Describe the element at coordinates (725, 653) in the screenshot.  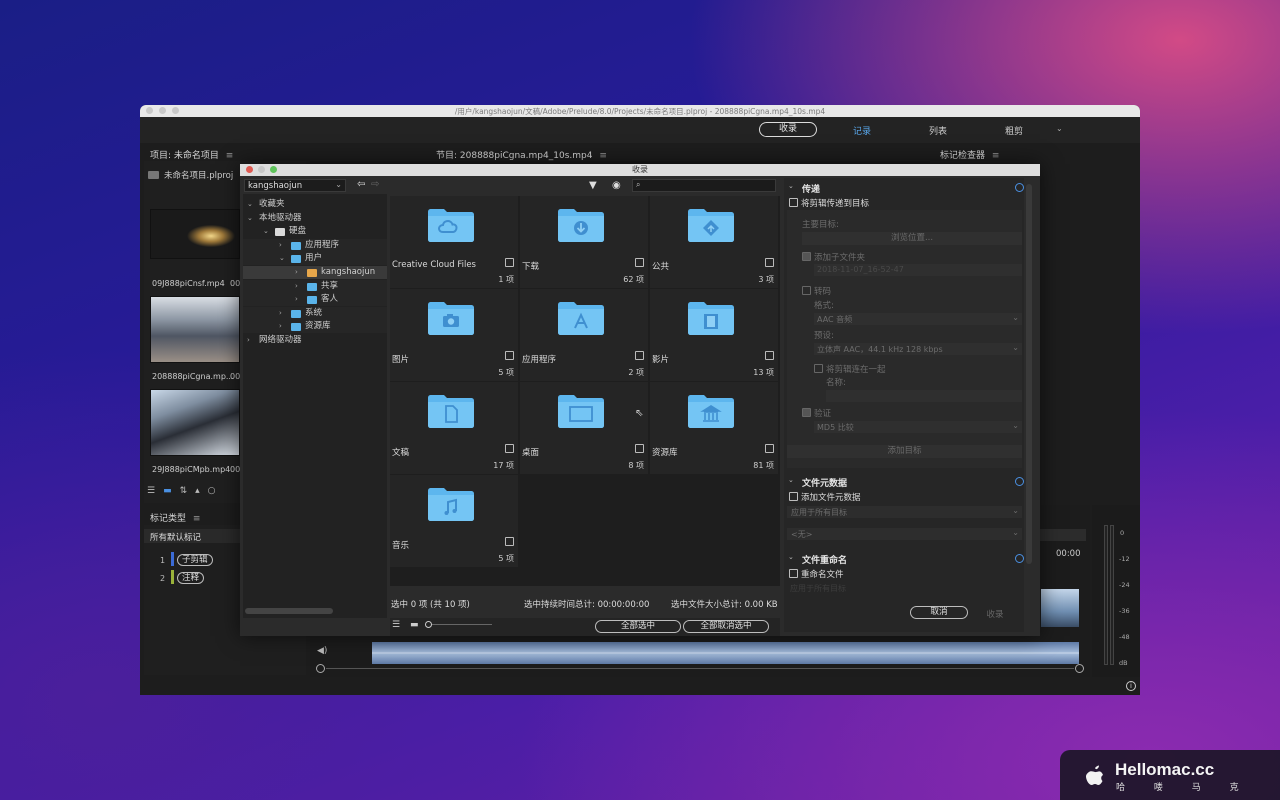
I see `audio-waveform` at that location.